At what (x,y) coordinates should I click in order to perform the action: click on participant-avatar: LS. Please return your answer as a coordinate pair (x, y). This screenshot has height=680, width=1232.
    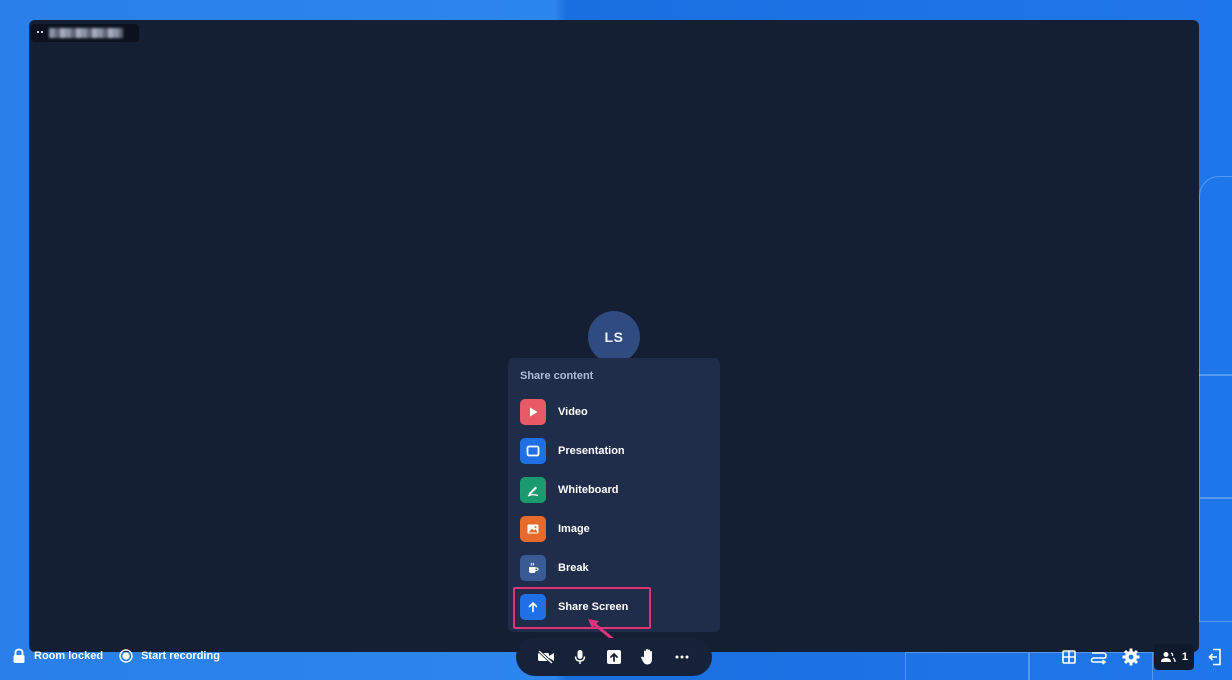
    Looking at the image, I should click on (614, 337).